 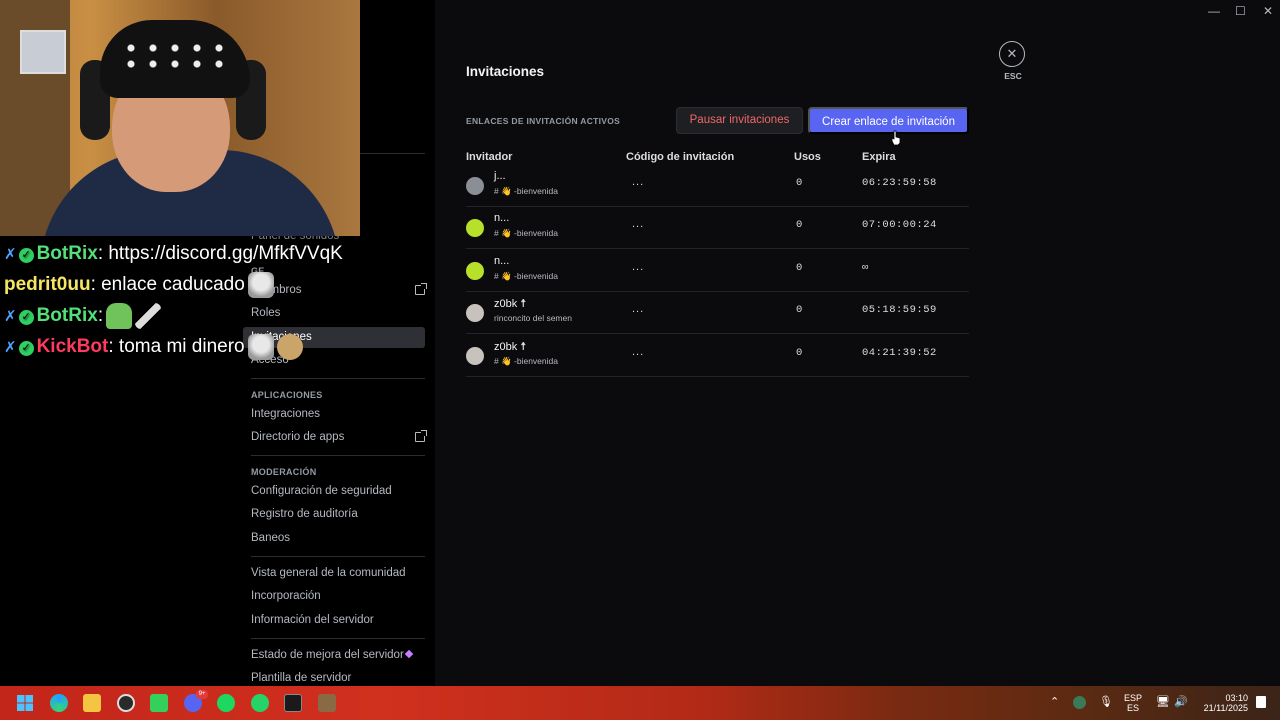 What do you see at coordinates (1013, 76) in the screenshot?
I see `close-shortcut-label: ESC` at bounding box center [1013, 76].